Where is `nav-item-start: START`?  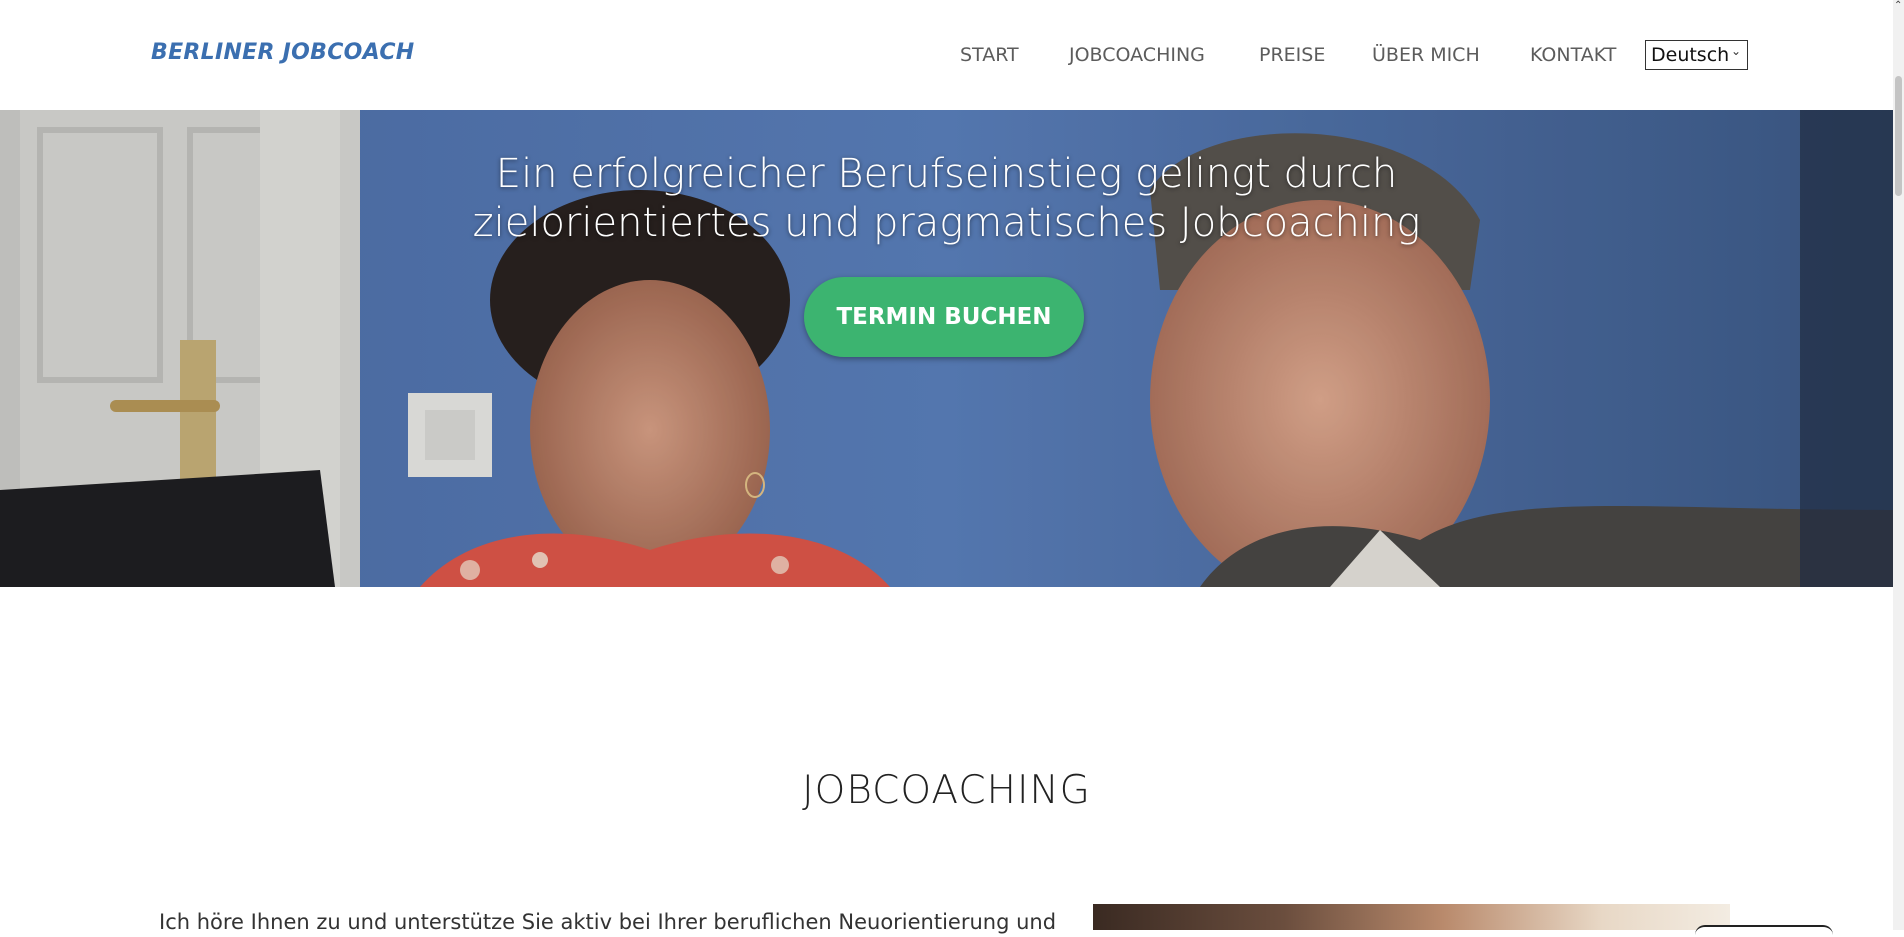
nav-item-start: START is located at coordinates (989, 55).